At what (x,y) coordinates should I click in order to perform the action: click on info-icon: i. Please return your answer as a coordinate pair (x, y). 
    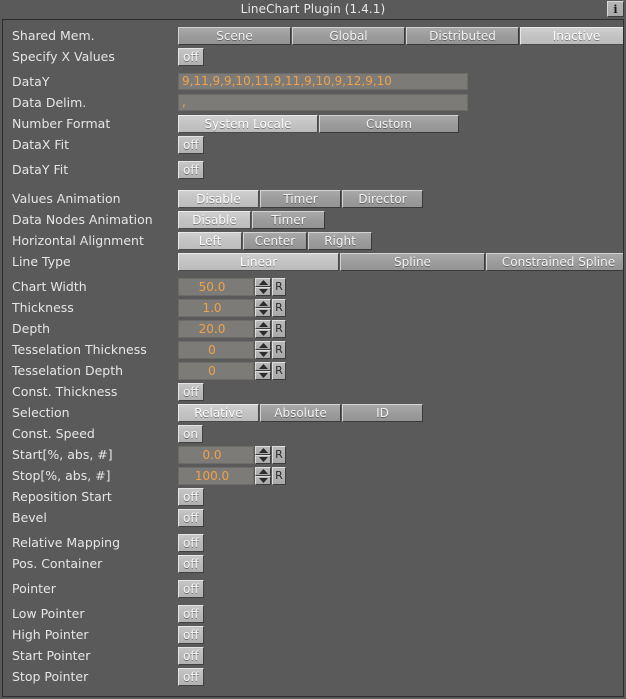
    Looking at the image, I should click on (615, 9).